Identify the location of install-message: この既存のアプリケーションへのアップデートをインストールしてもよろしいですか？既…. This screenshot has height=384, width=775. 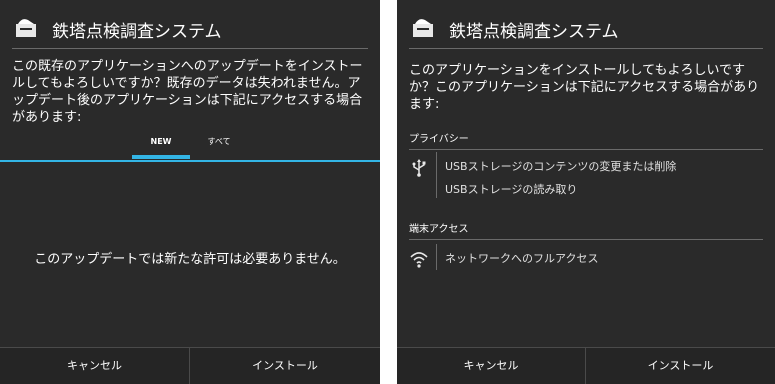
(187, 92).